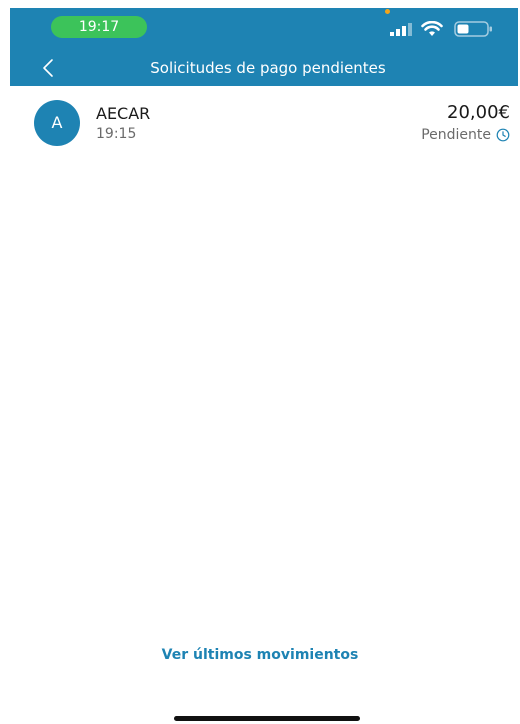 This screenshot has width=520, height=724. I want to click on home-indicator, so click(267, 718).